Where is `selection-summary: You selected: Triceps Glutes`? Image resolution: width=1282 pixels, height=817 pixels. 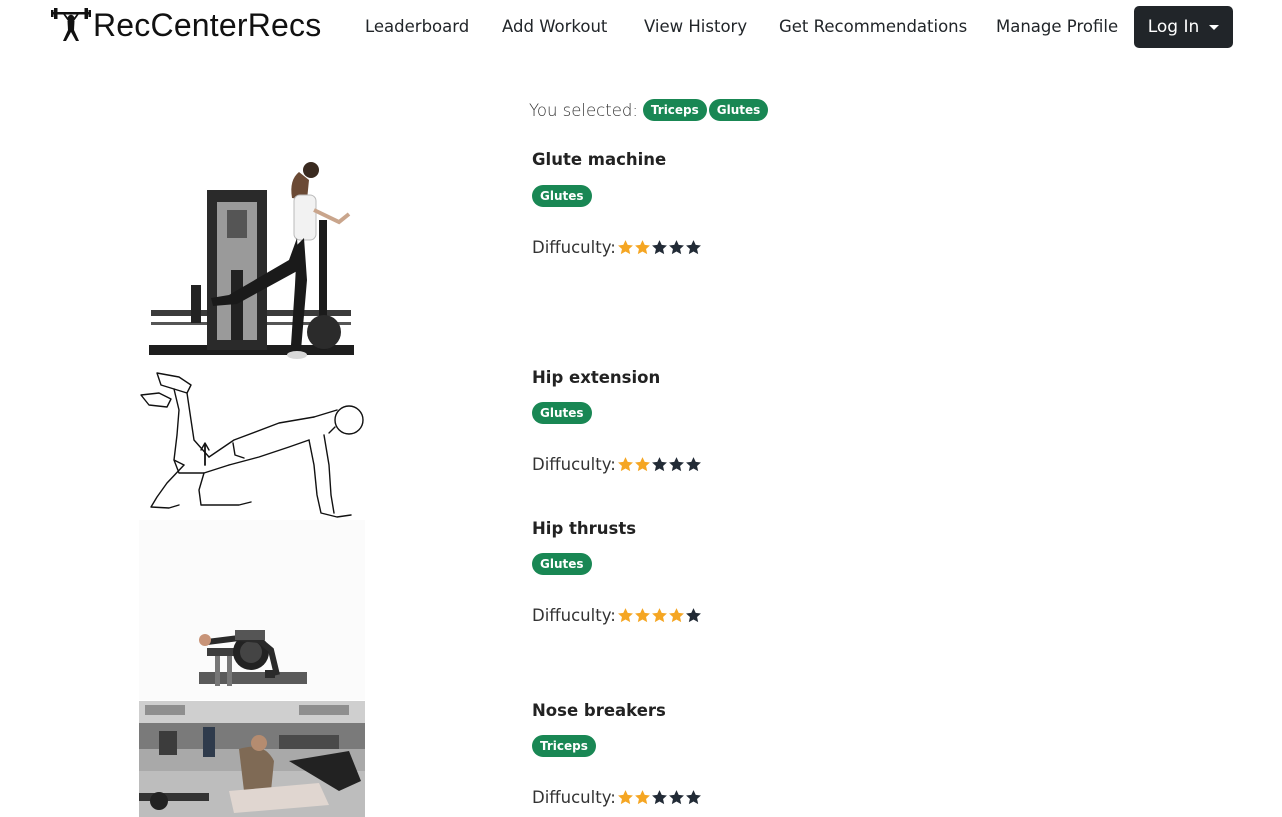
selection-summary: You selected: Triceps Glutes is located at coordinates (649, 110).